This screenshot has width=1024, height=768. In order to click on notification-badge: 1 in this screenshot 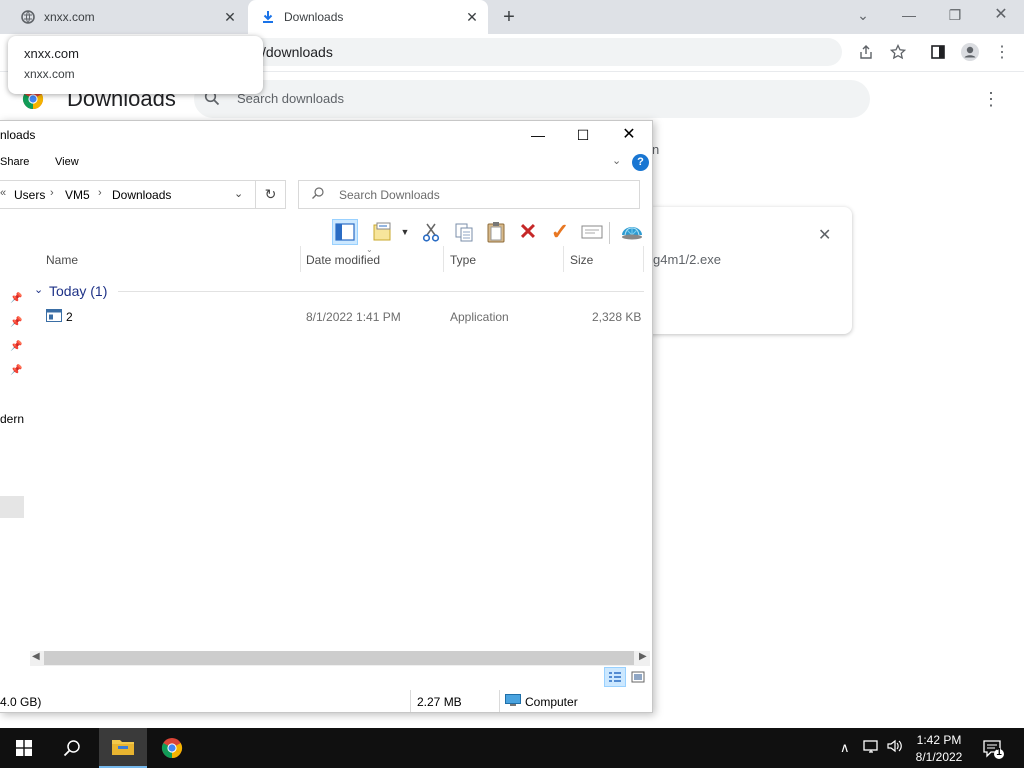, I will do `click(999, 752)`.